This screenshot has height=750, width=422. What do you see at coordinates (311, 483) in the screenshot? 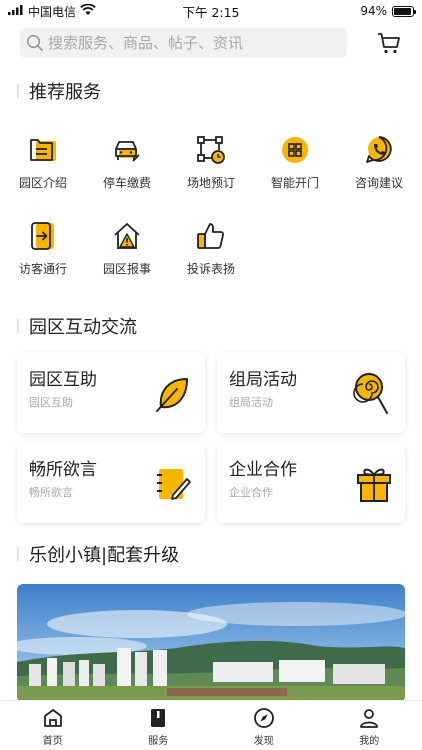
I see `card-cooperation: 企业合作 企业合作` at bounding box center [311, 483].